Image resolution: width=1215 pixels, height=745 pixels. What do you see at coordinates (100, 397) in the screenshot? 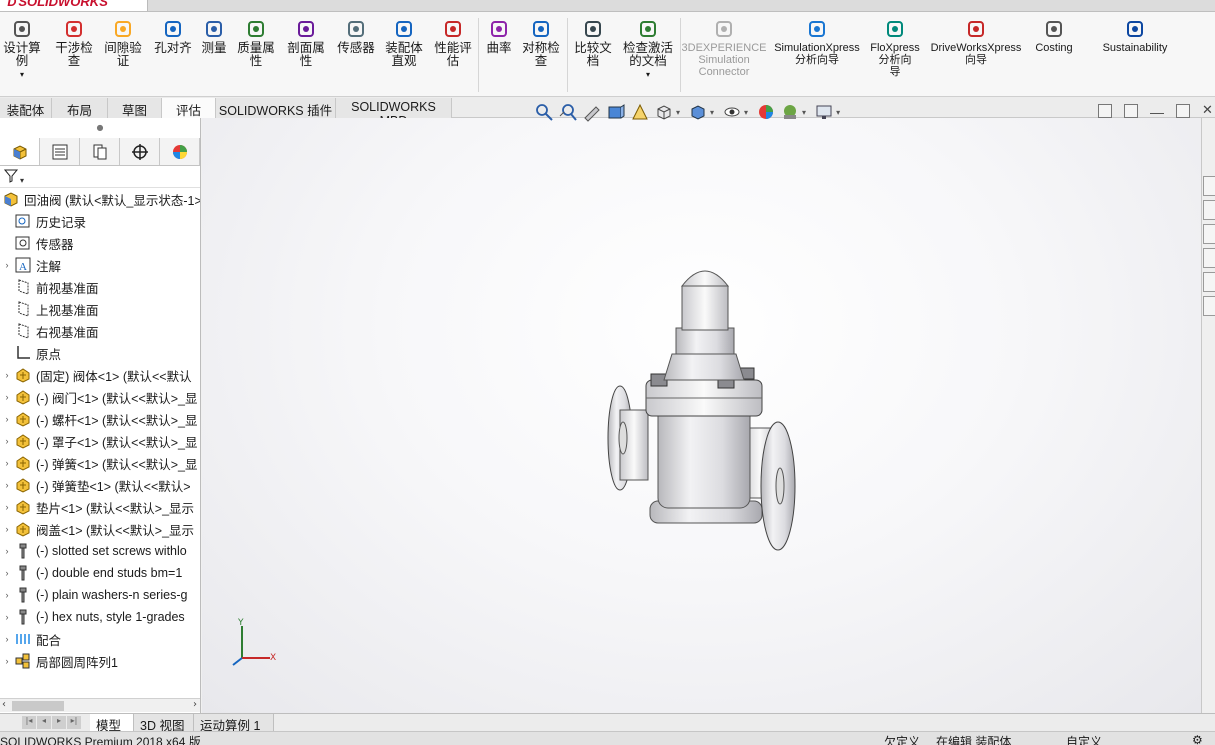
I see `tree-item: › (-) 阀门<1> (默认<<默认>_显` at bounding box center [100, 397].